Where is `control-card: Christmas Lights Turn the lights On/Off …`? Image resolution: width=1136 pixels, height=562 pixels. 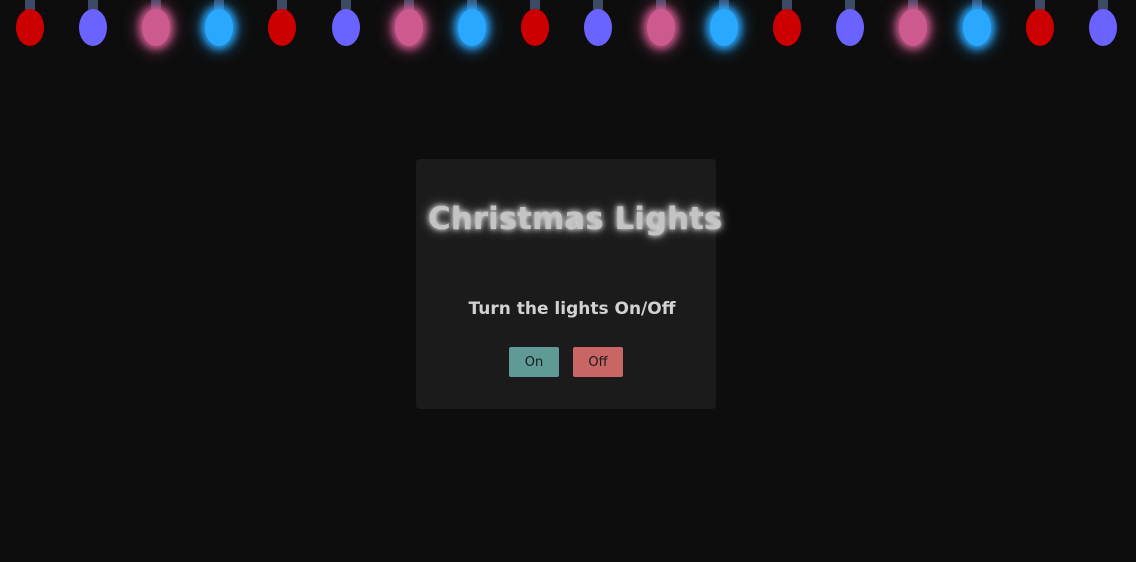 control-card: Christmas Lights Turn the lights On/Off … is located at coordinates (569, 284).